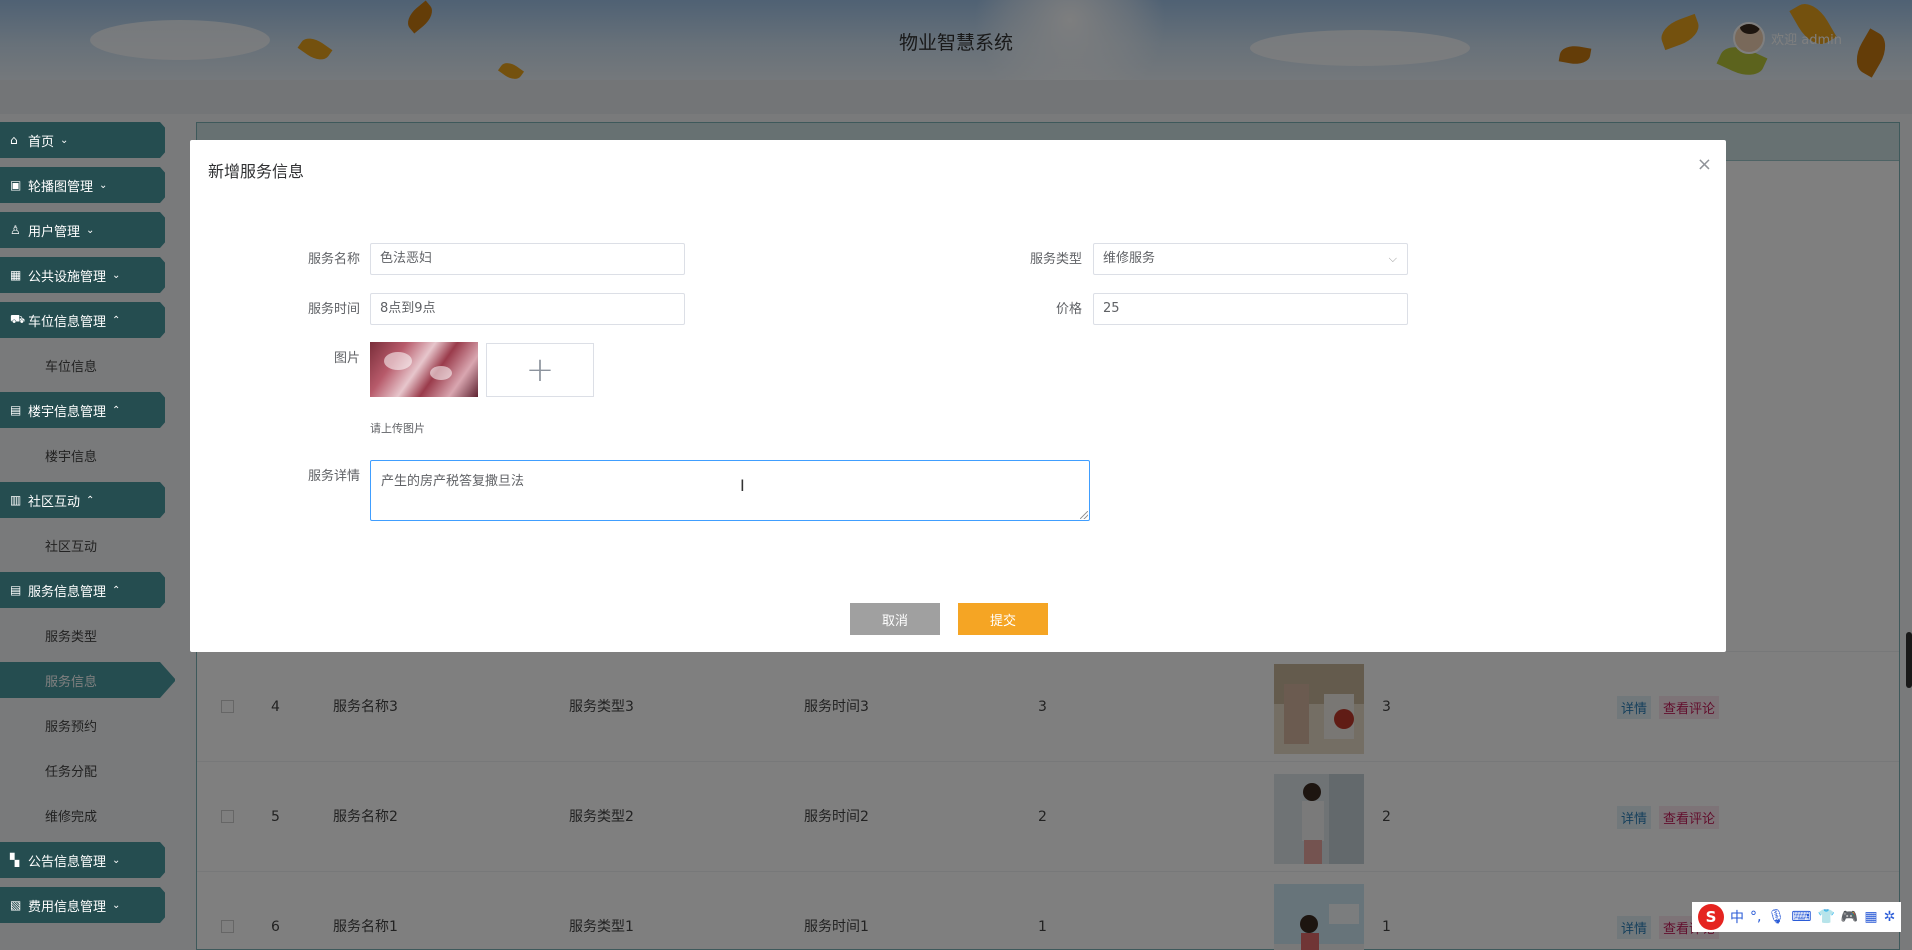 The width and height of the screenshot is (1912, 950). What do you see at coordinates (41, 142) in the screenshot?
I see `sidebar-group-label: 首页` at bounding box center [41, 142].